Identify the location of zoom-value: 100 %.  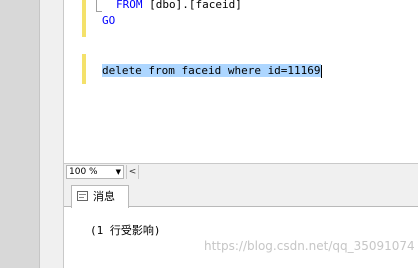
(83, 172).